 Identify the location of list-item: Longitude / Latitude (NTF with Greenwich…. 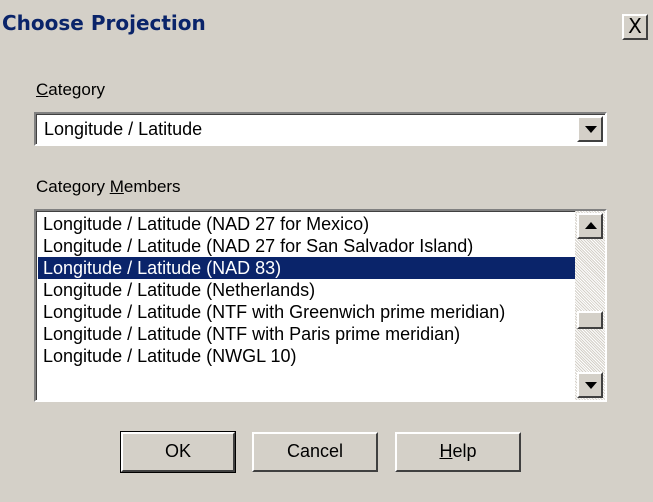
(306, 312).